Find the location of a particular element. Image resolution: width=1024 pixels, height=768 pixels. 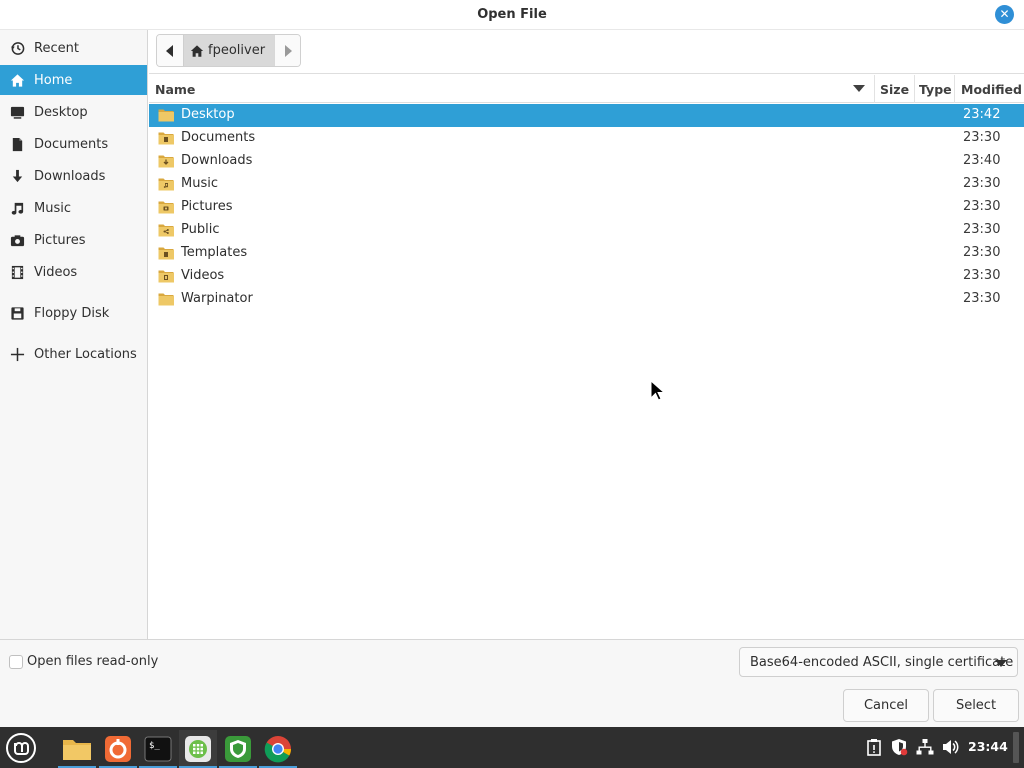

tray-network is located at coordinates (925, 747).